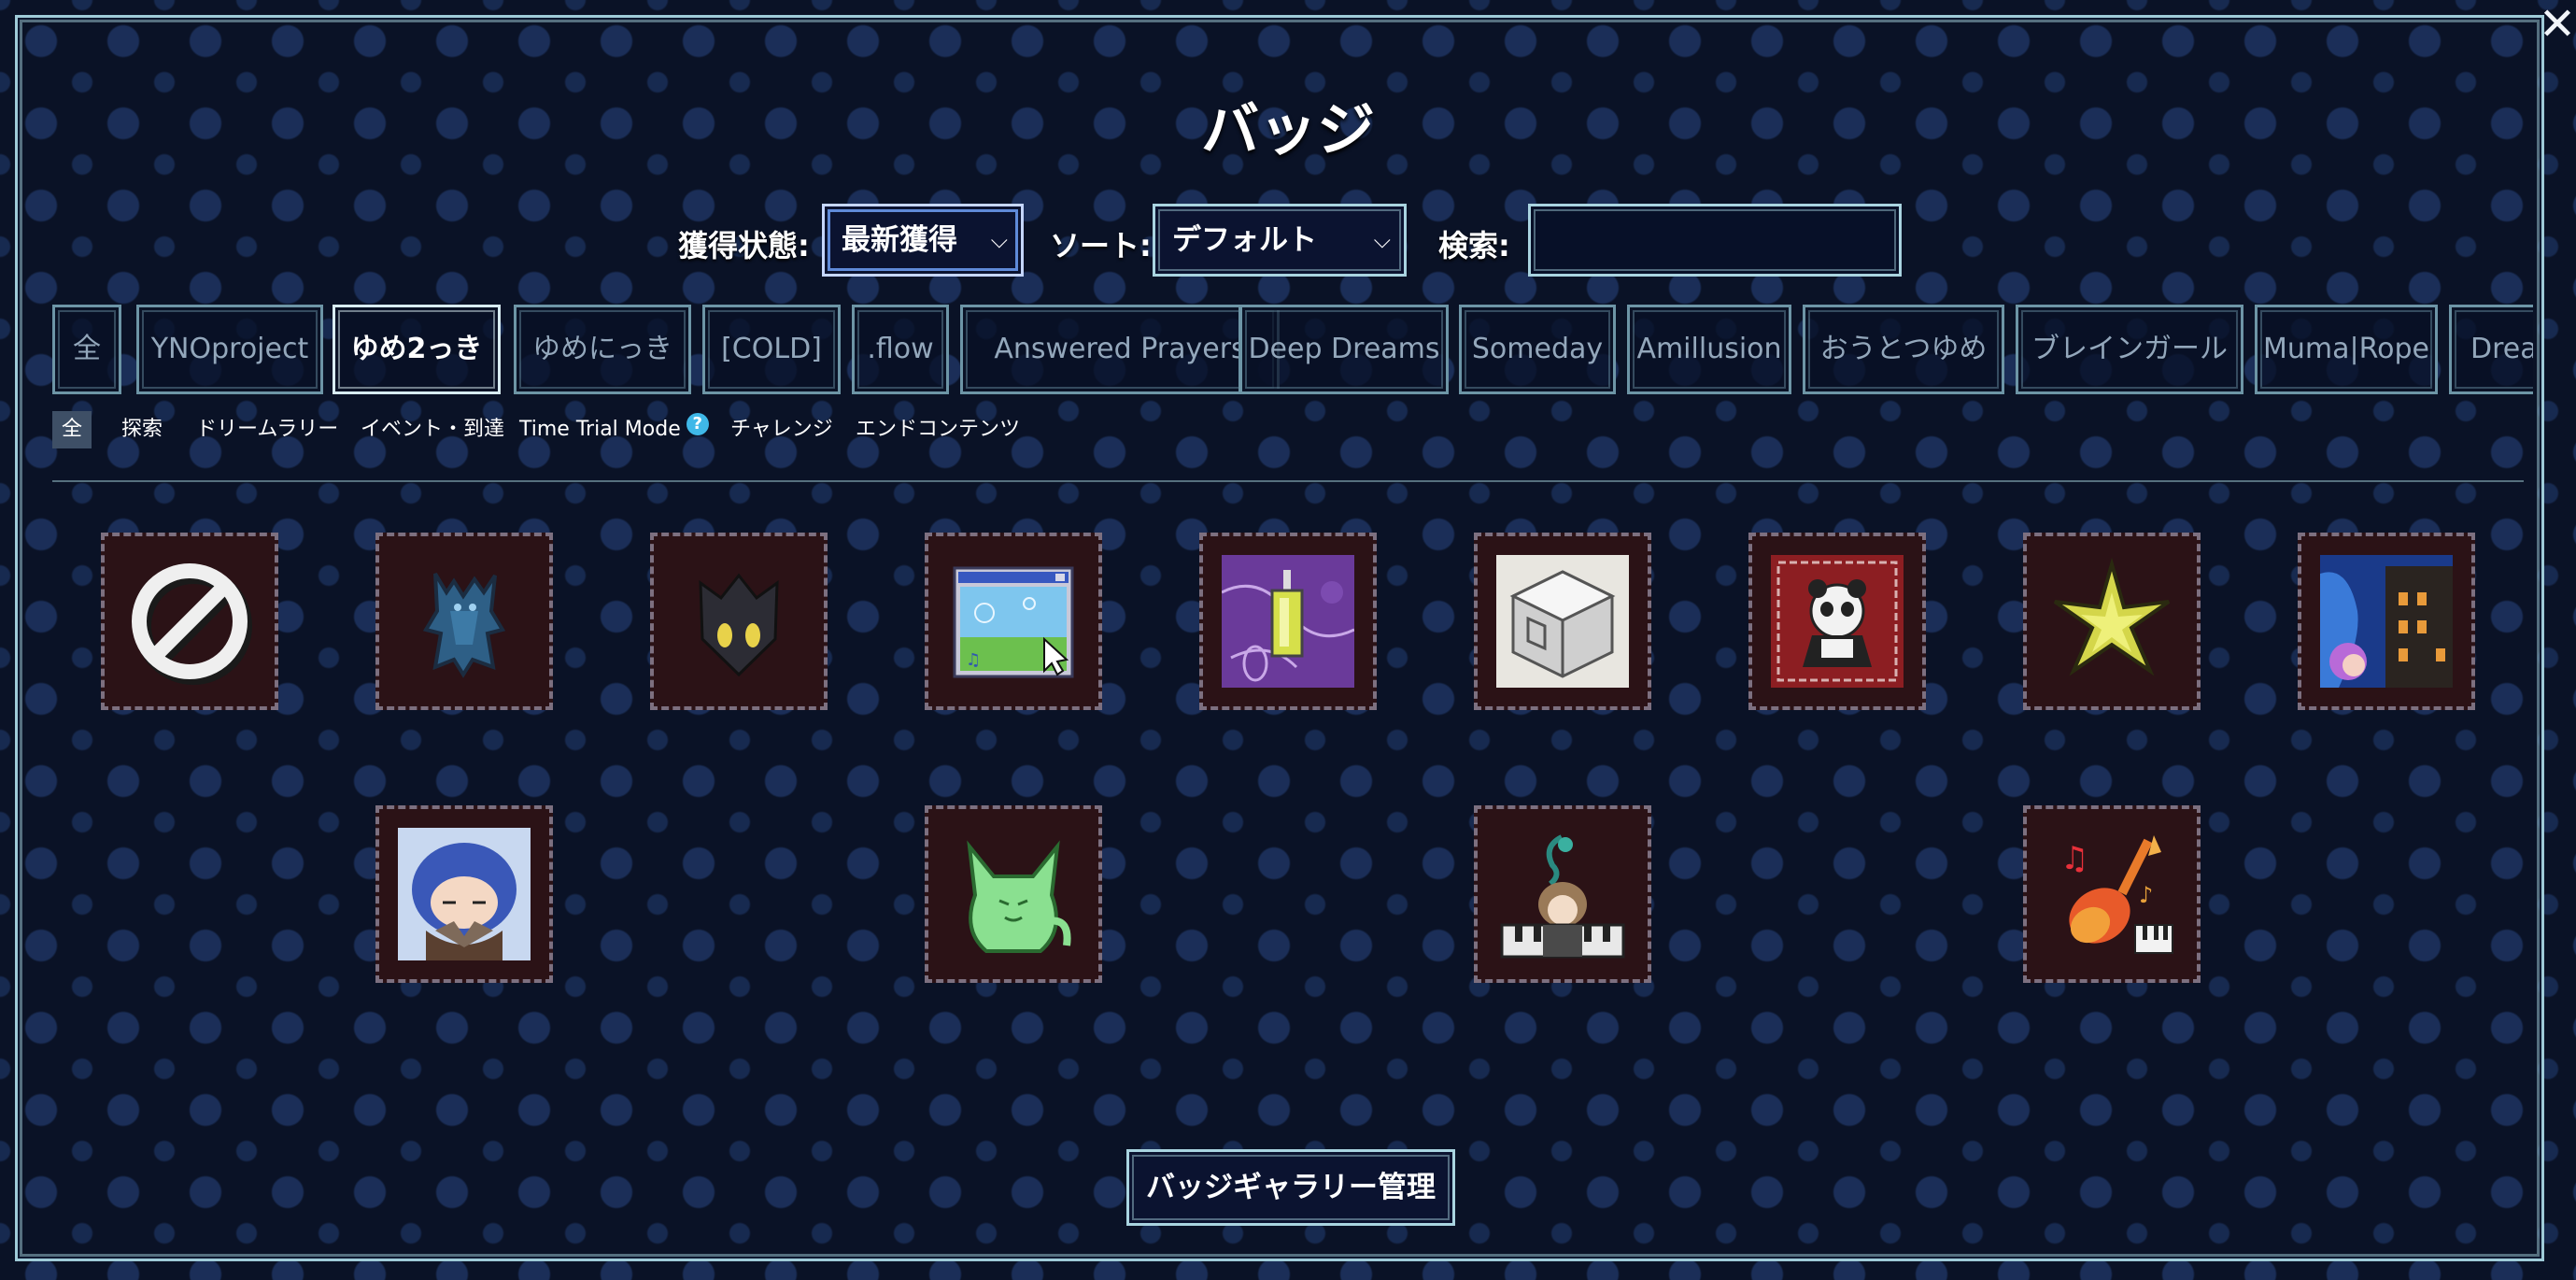 This screenshot has width=2576, height=1280. What do you see at coordinates (2346, 349) in the screenshot?
I see `game-tab-muma-rope: Muma|Rope` at bounding box center [2346, 349].